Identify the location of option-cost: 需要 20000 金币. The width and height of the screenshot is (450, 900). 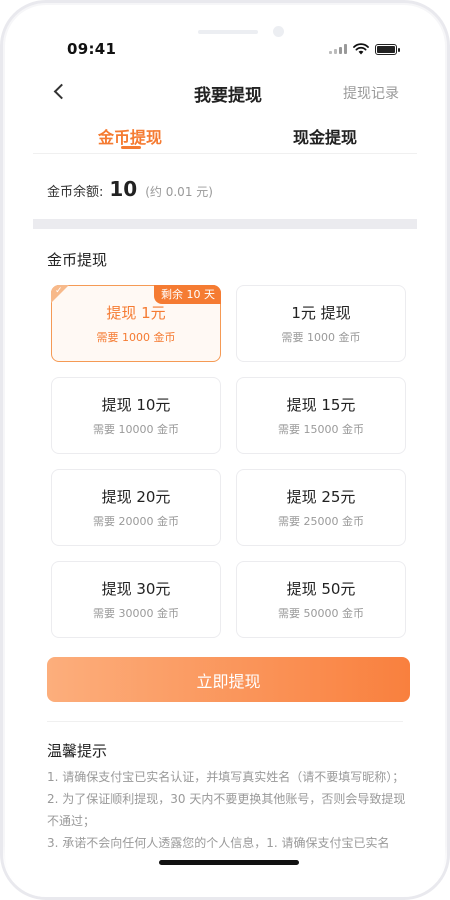
(136, 521).